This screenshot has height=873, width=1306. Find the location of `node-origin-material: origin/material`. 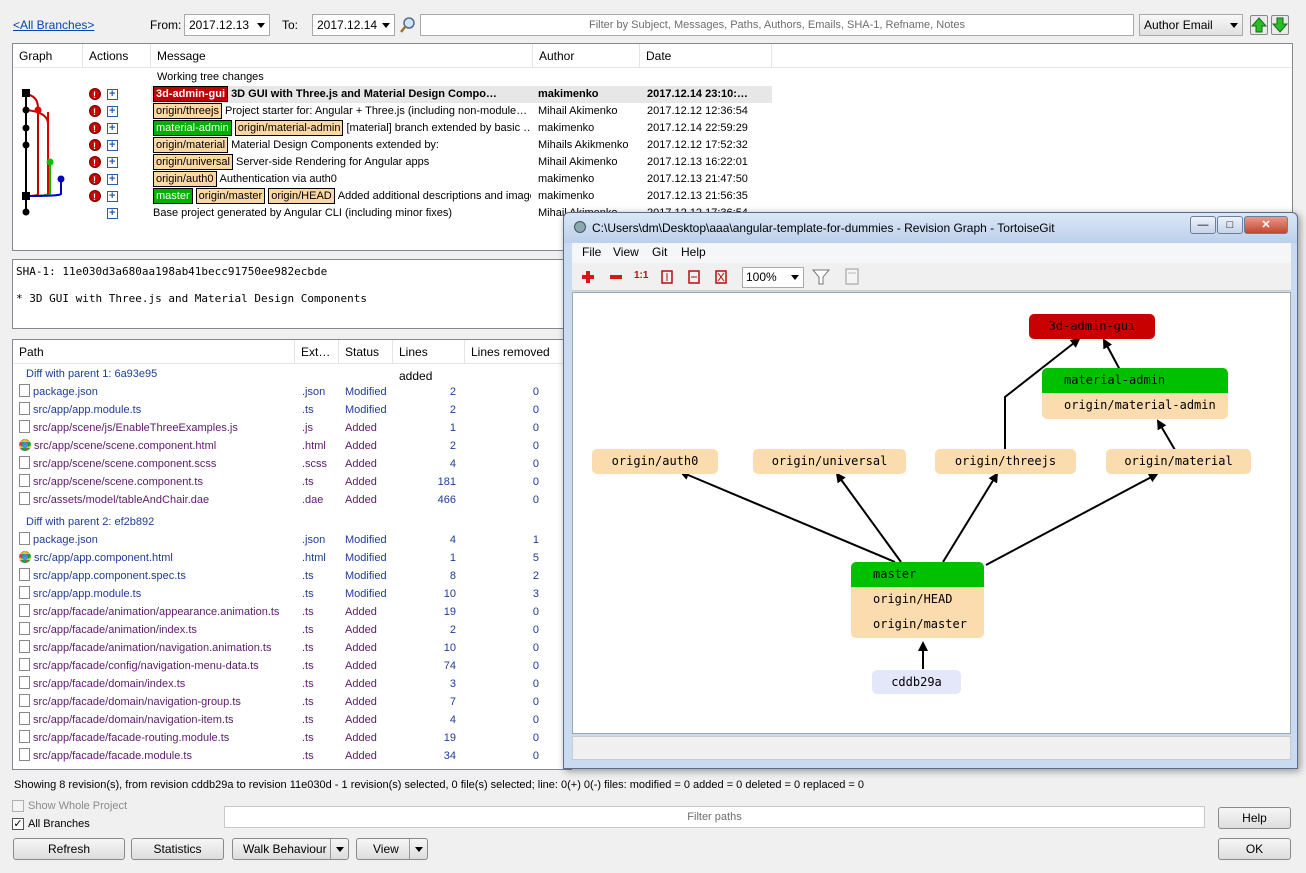

node-origin-material: origin/material is located at coordinates (1178, 461).